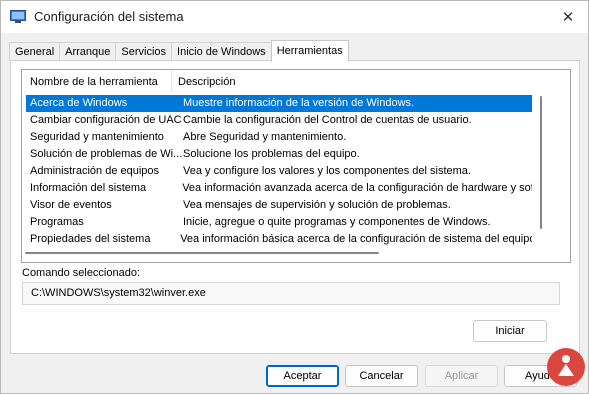  I want to click on tool-name: Información del sistema, so click(88, 188).